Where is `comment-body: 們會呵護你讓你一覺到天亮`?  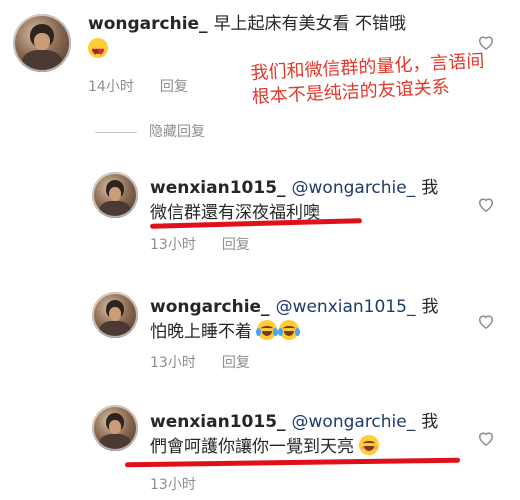
comment-body: 們會呵護你讓你一覺到天亮 is located at coordinates (252, 447).